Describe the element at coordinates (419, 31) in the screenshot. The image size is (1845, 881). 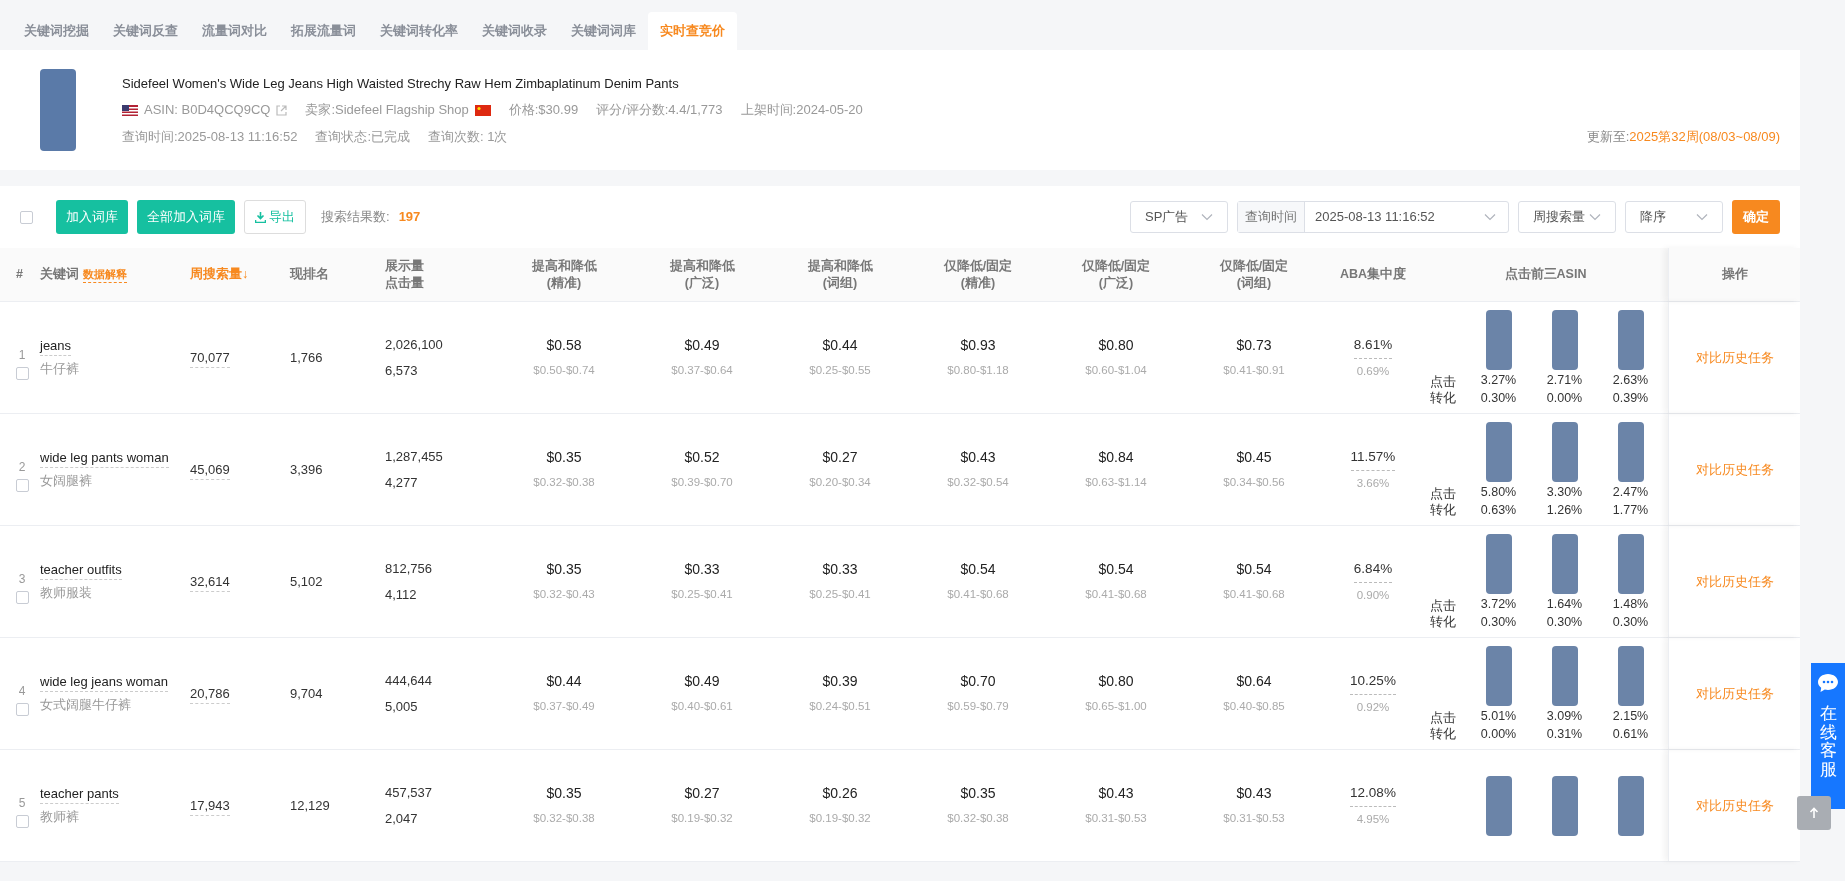
I see `tab: 关键词转化率` at that location.